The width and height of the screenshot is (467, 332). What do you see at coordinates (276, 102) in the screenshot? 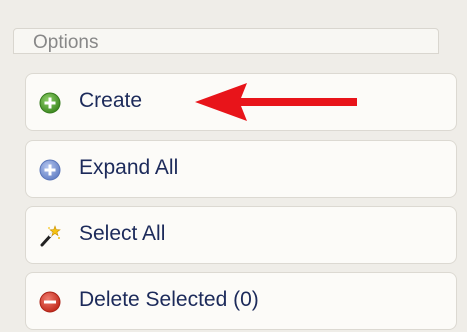
I see `annotation-arrow` at bounding box center [276, 102].